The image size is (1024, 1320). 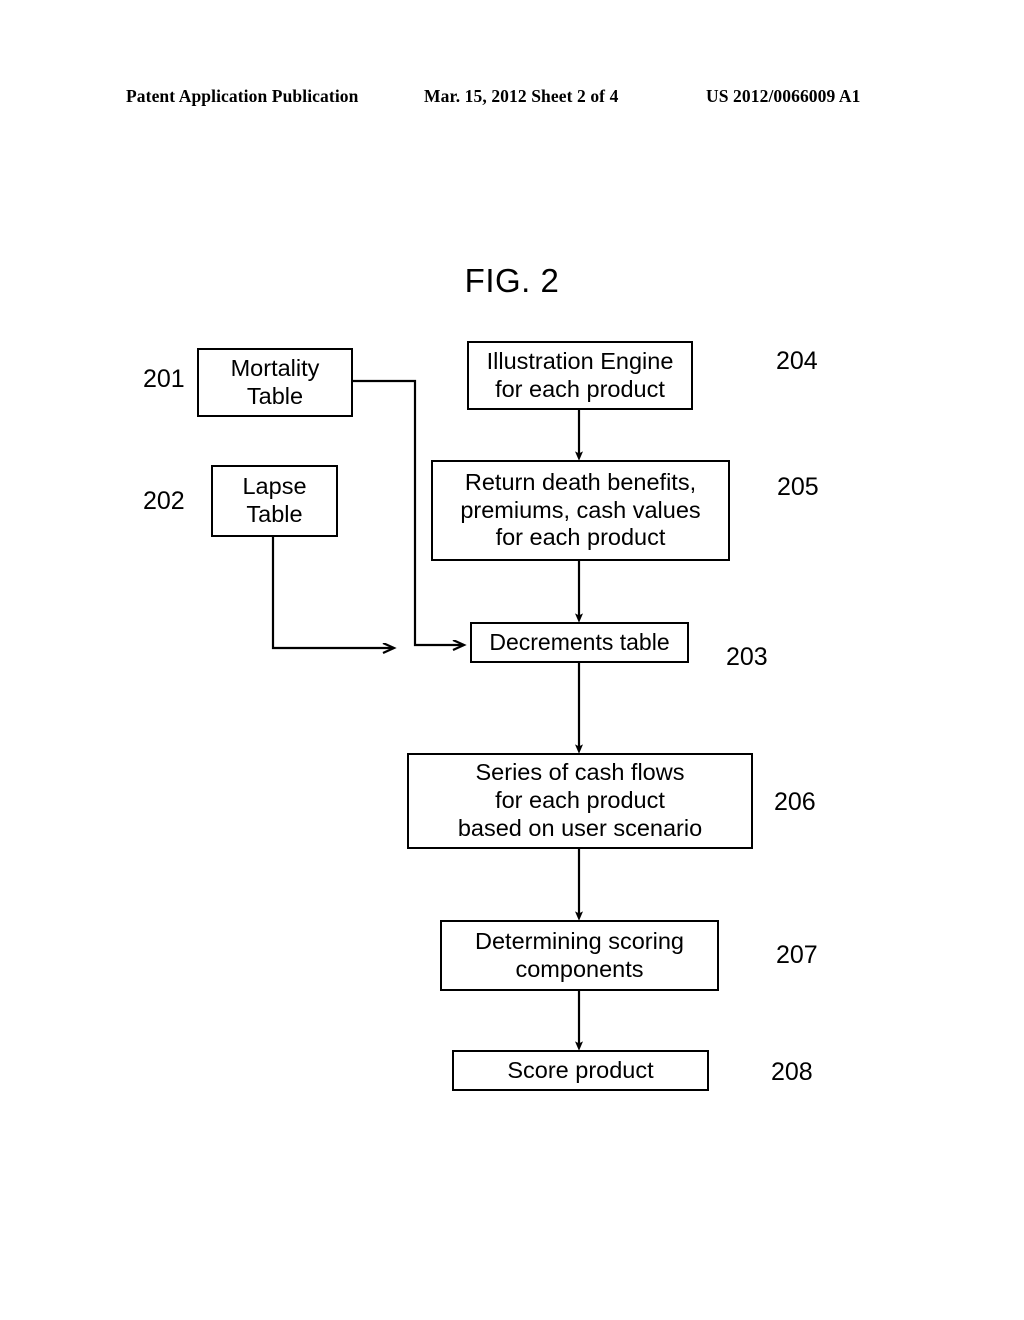 What do you see at coordinates (579, 968) in the screenshot?
I see `node-determining-scoring-components-line2: components` at bounding box center [579, 968].